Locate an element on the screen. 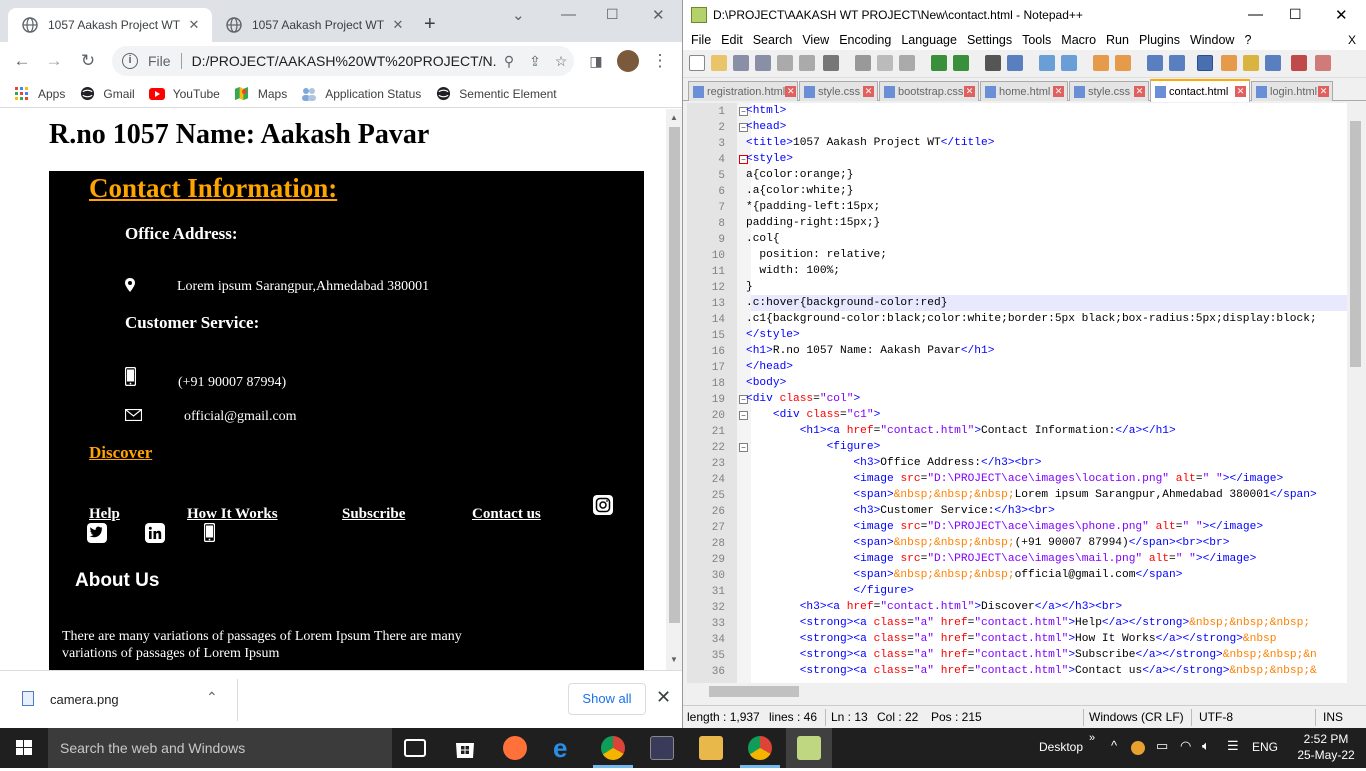 Image resolution: width=1366 pixels, height=771 pixels. word-wrap-icon is located at coordinates (1155, 63).